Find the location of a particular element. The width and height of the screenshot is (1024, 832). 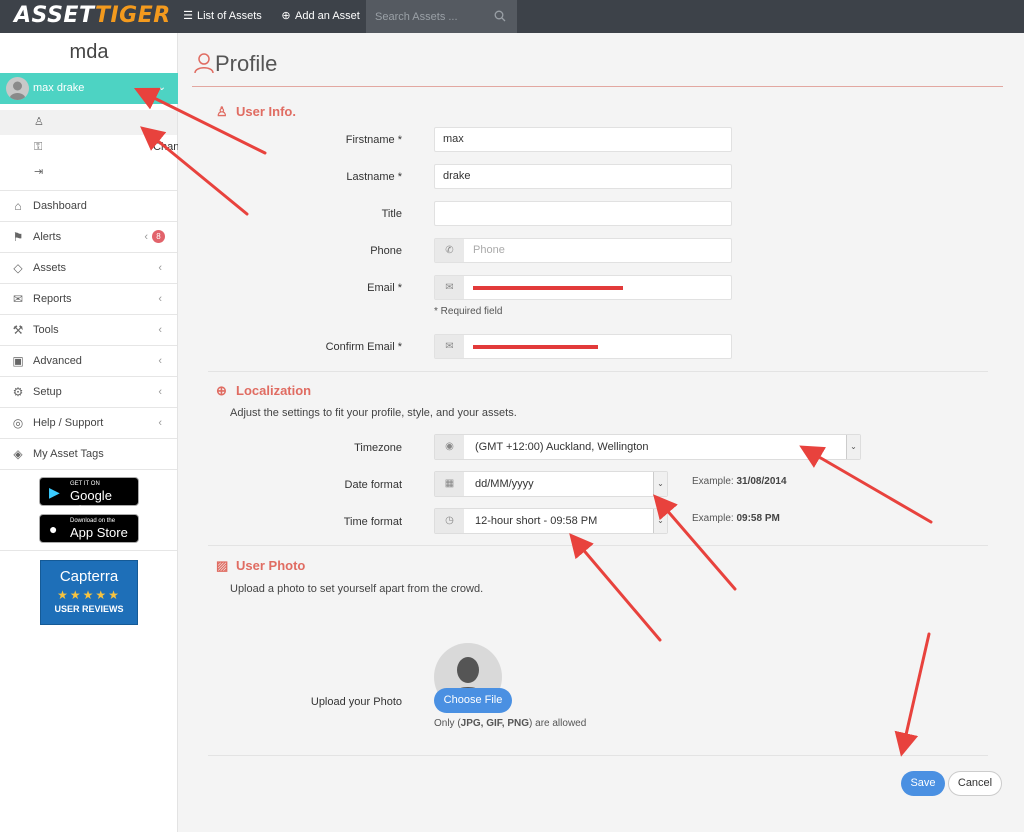

section-title-user-info: ♙ User Info. is located at coordinates (256, 112).